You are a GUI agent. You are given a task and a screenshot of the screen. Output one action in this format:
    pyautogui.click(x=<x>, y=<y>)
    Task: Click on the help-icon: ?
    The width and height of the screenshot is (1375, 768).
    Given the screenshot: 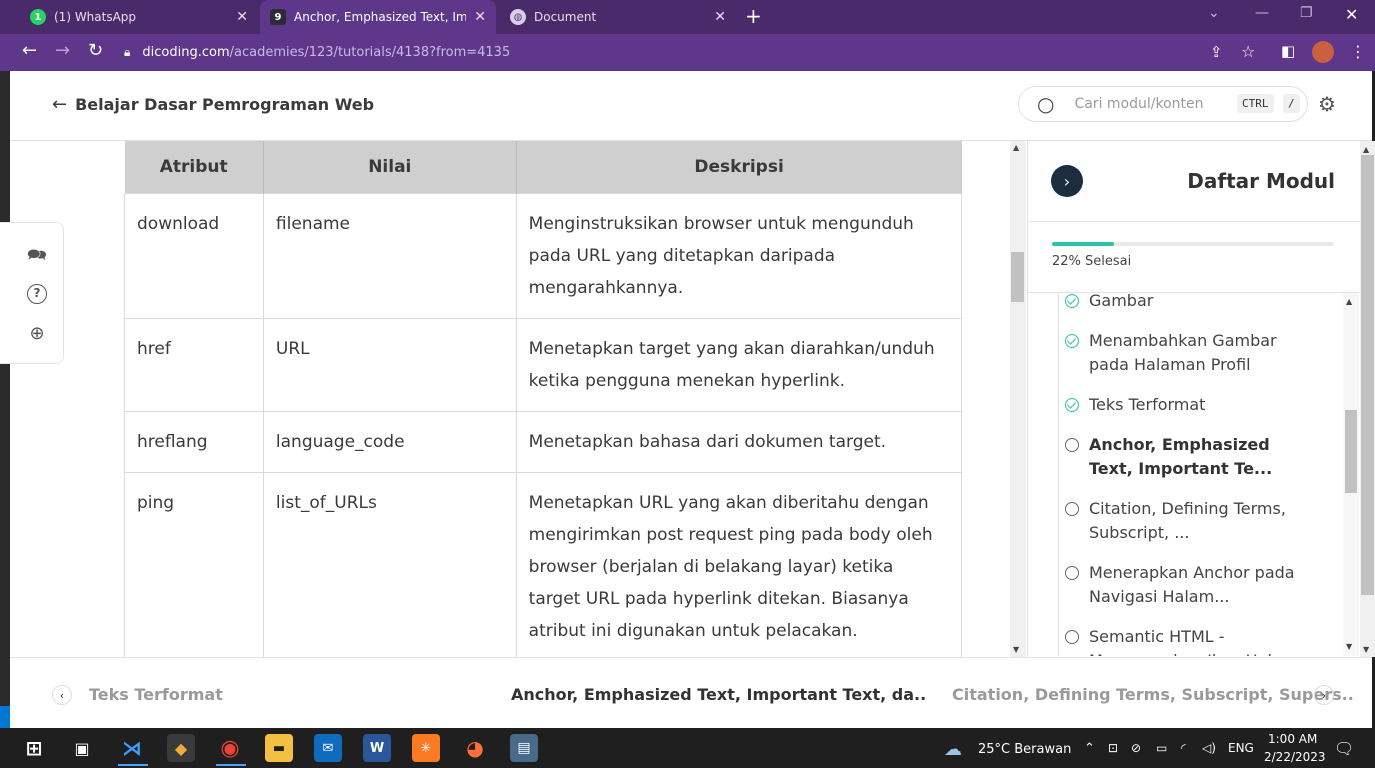 What is the action you would take?
    pyautogui.click(x=37, y=294)
    